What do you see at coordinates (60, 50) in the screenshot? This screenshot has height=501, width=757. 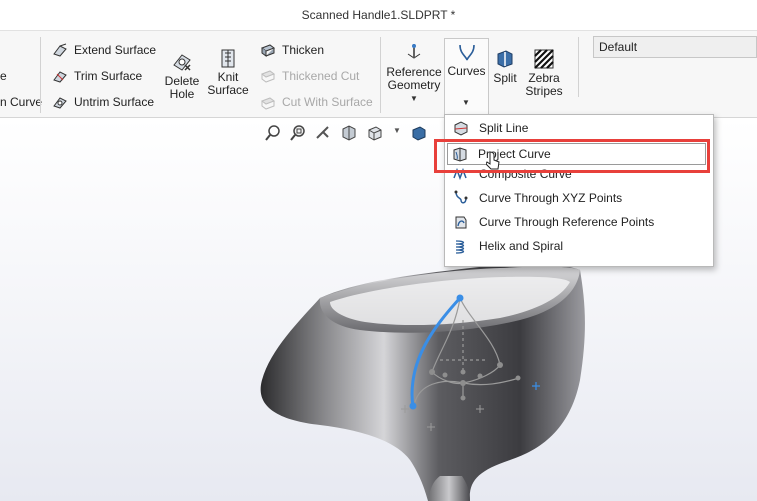 I see `extend-surface-icon` at bounding box center [60, 50].